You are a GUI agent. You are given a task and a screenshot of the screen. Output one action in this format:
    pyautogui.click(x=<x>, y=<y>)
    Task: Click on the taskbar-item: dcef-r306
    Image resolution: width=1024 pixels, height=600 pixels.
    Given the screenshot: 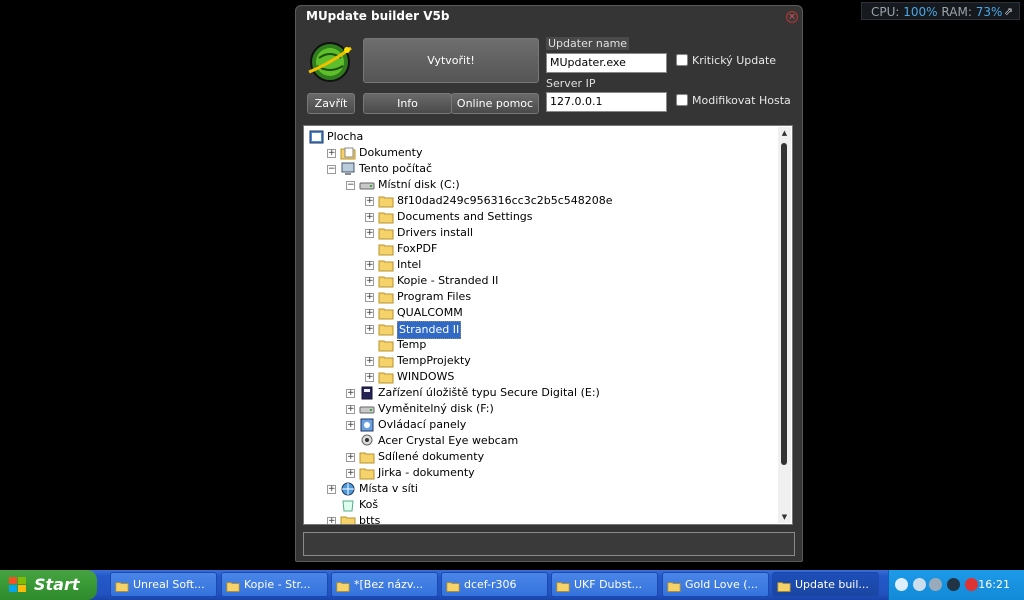 What is the action you would take?
    pyautogui.click(x=494, y=584)
    